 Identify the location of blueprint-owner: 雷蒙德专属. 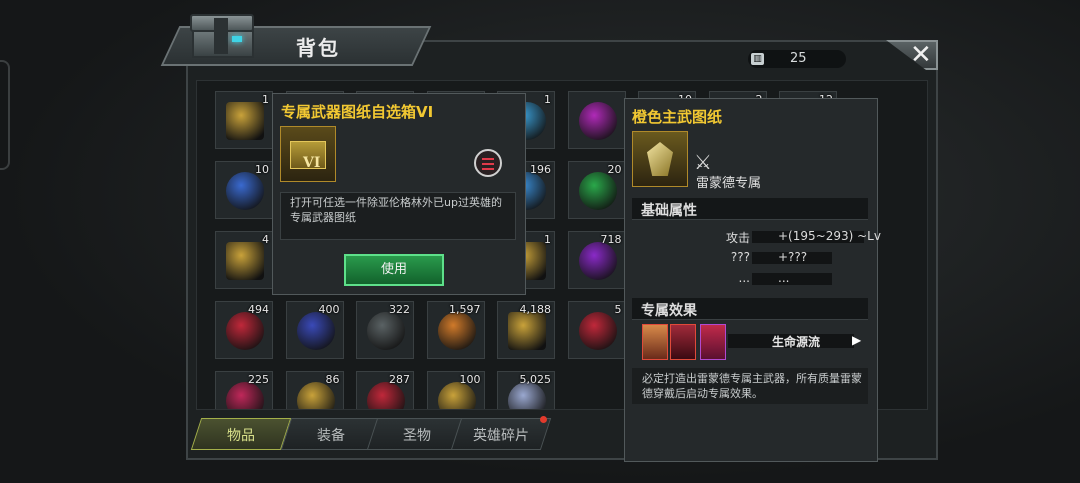
(729, 183).